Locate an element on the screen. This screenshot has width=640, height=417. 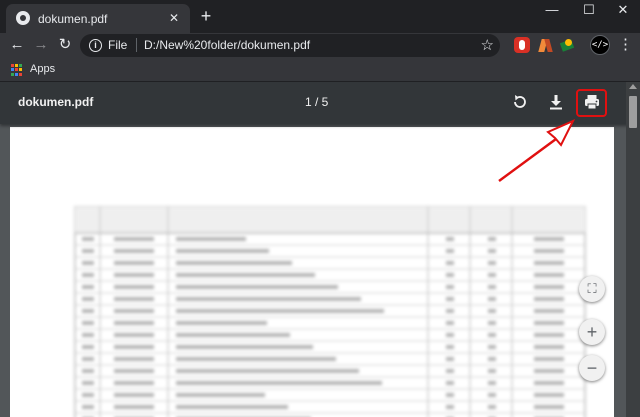
annotation-arrow-icon is located at coordinates (537, 150).